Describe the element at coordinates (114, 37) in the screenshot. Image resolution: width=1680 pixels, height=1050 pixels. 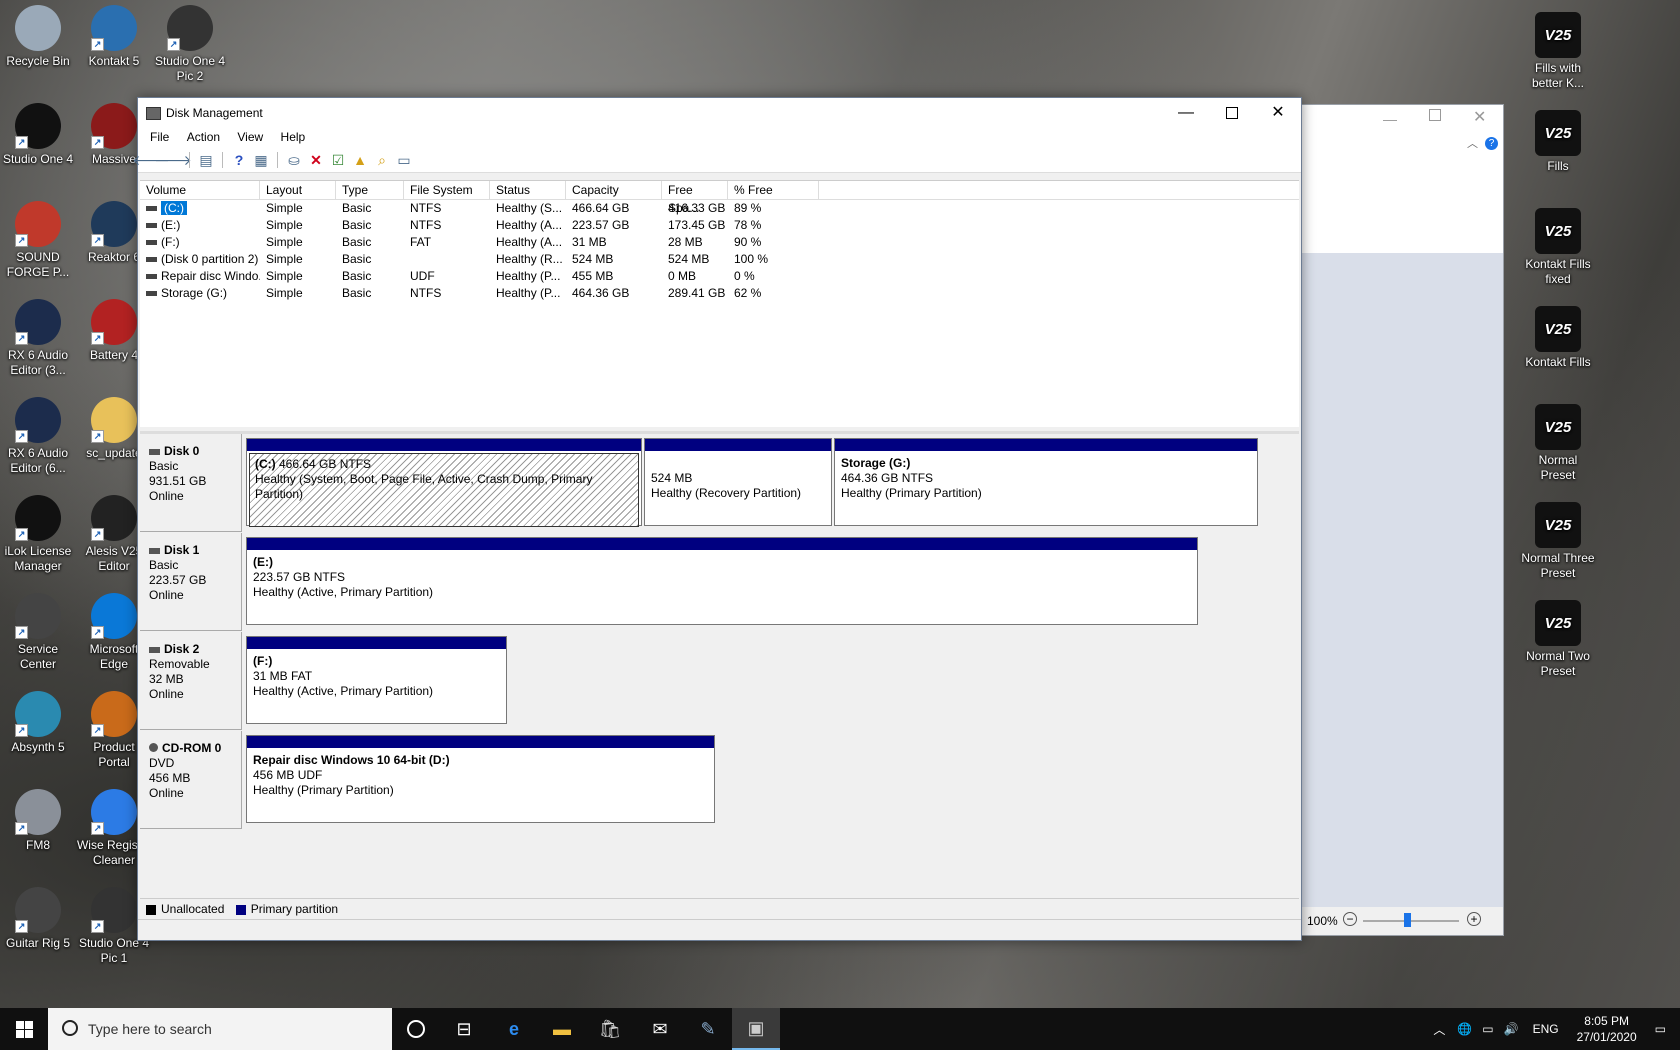
I see `desktop-icon: ↗ Kontakt 5` at that location.